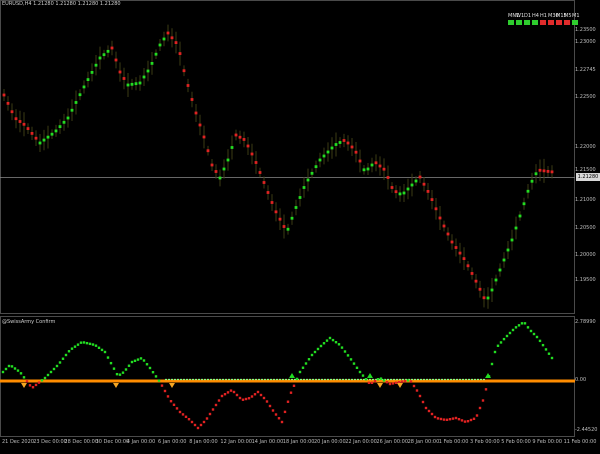 The height and width of the screenshot is (454, 600). What do you see at coordinates (585, 280) in the screenshot?
I see `price-axis-label: 1.19500` at bounding box center [585, 280].